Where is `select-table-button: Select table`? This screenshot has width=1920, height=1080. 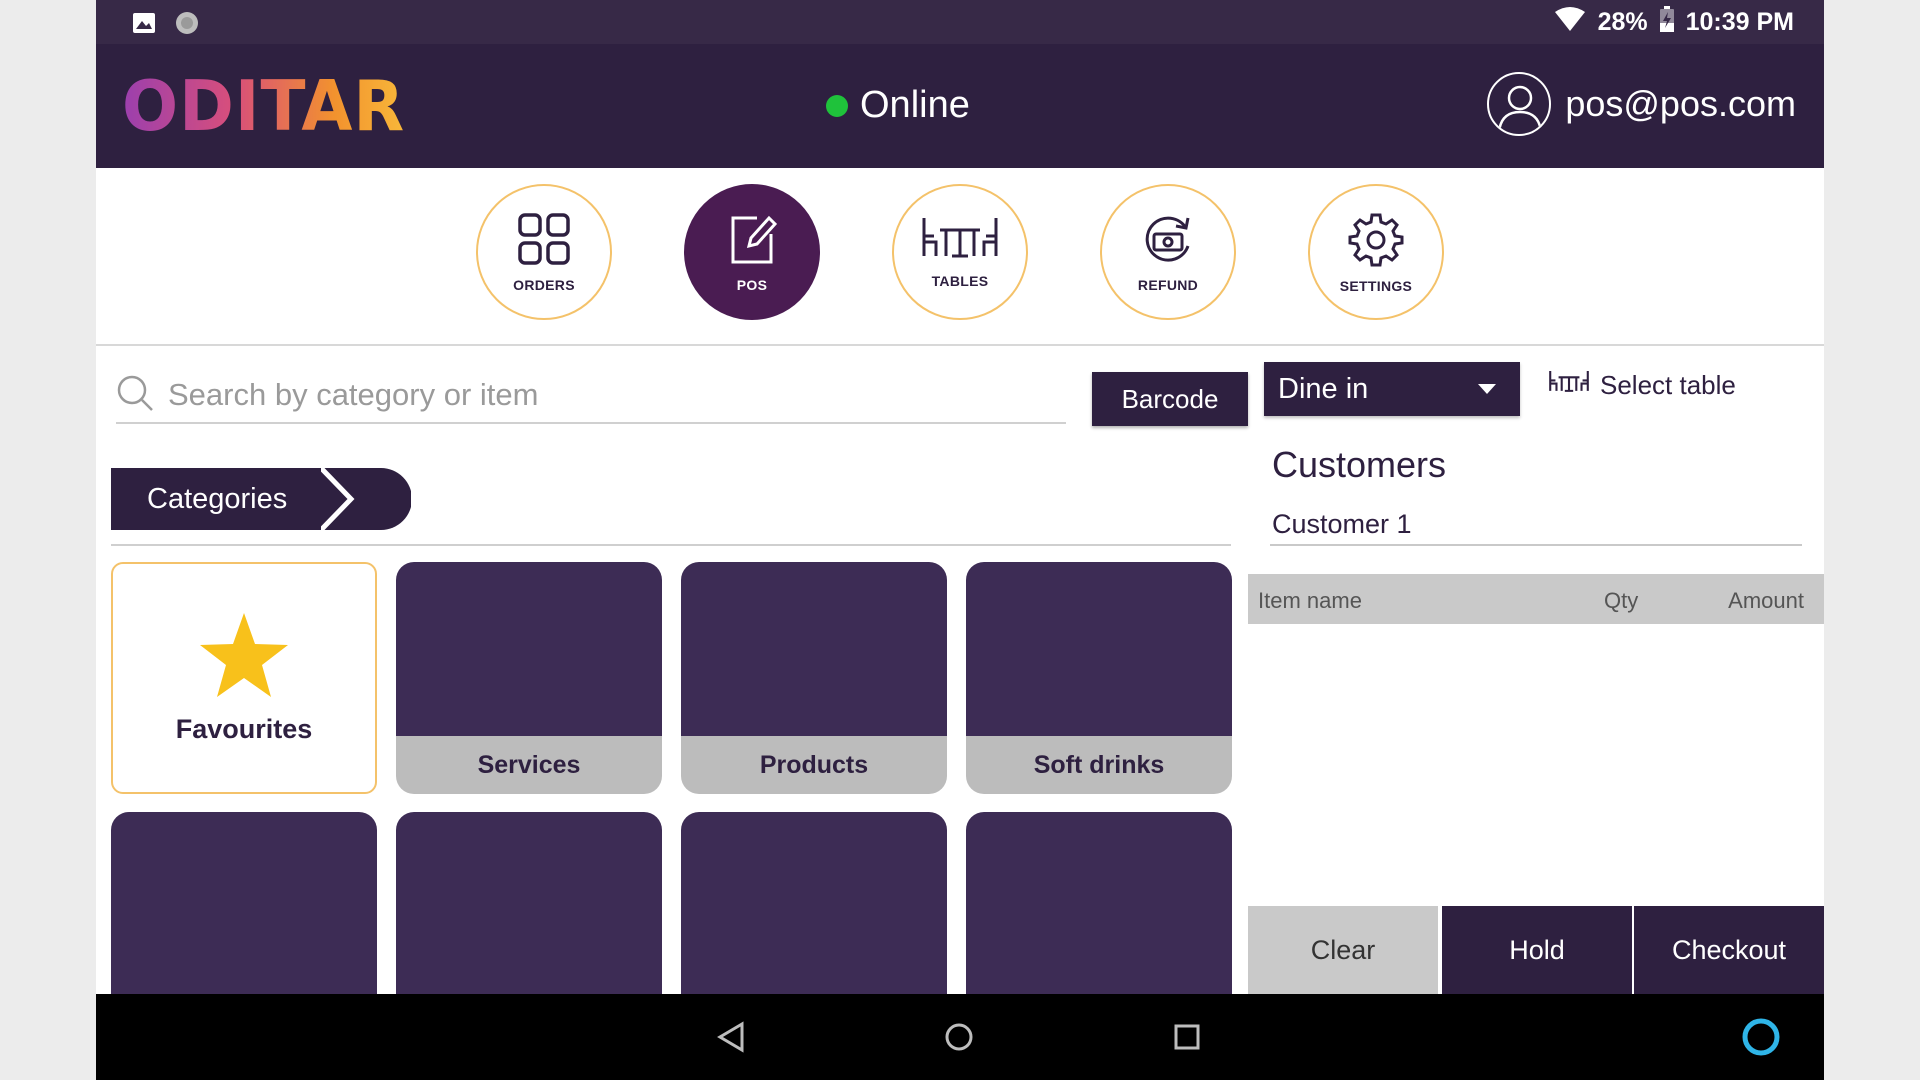 select-table-button: Select table is located at coordinates (1642, 385).